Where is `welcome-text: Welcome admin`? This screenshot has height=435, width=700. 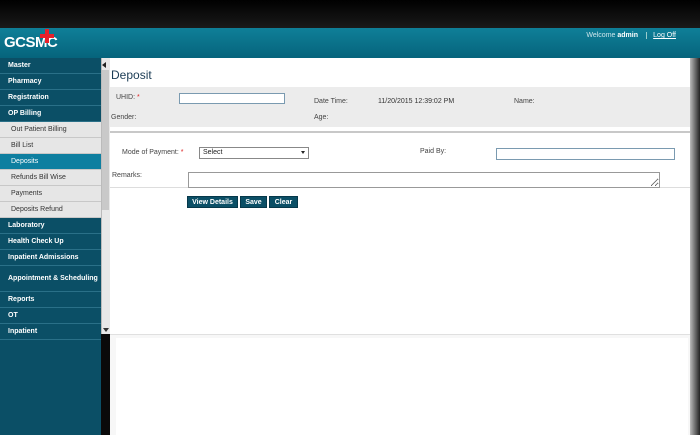
welcome-text: Welcome admin is located at coordinates (612, 35).